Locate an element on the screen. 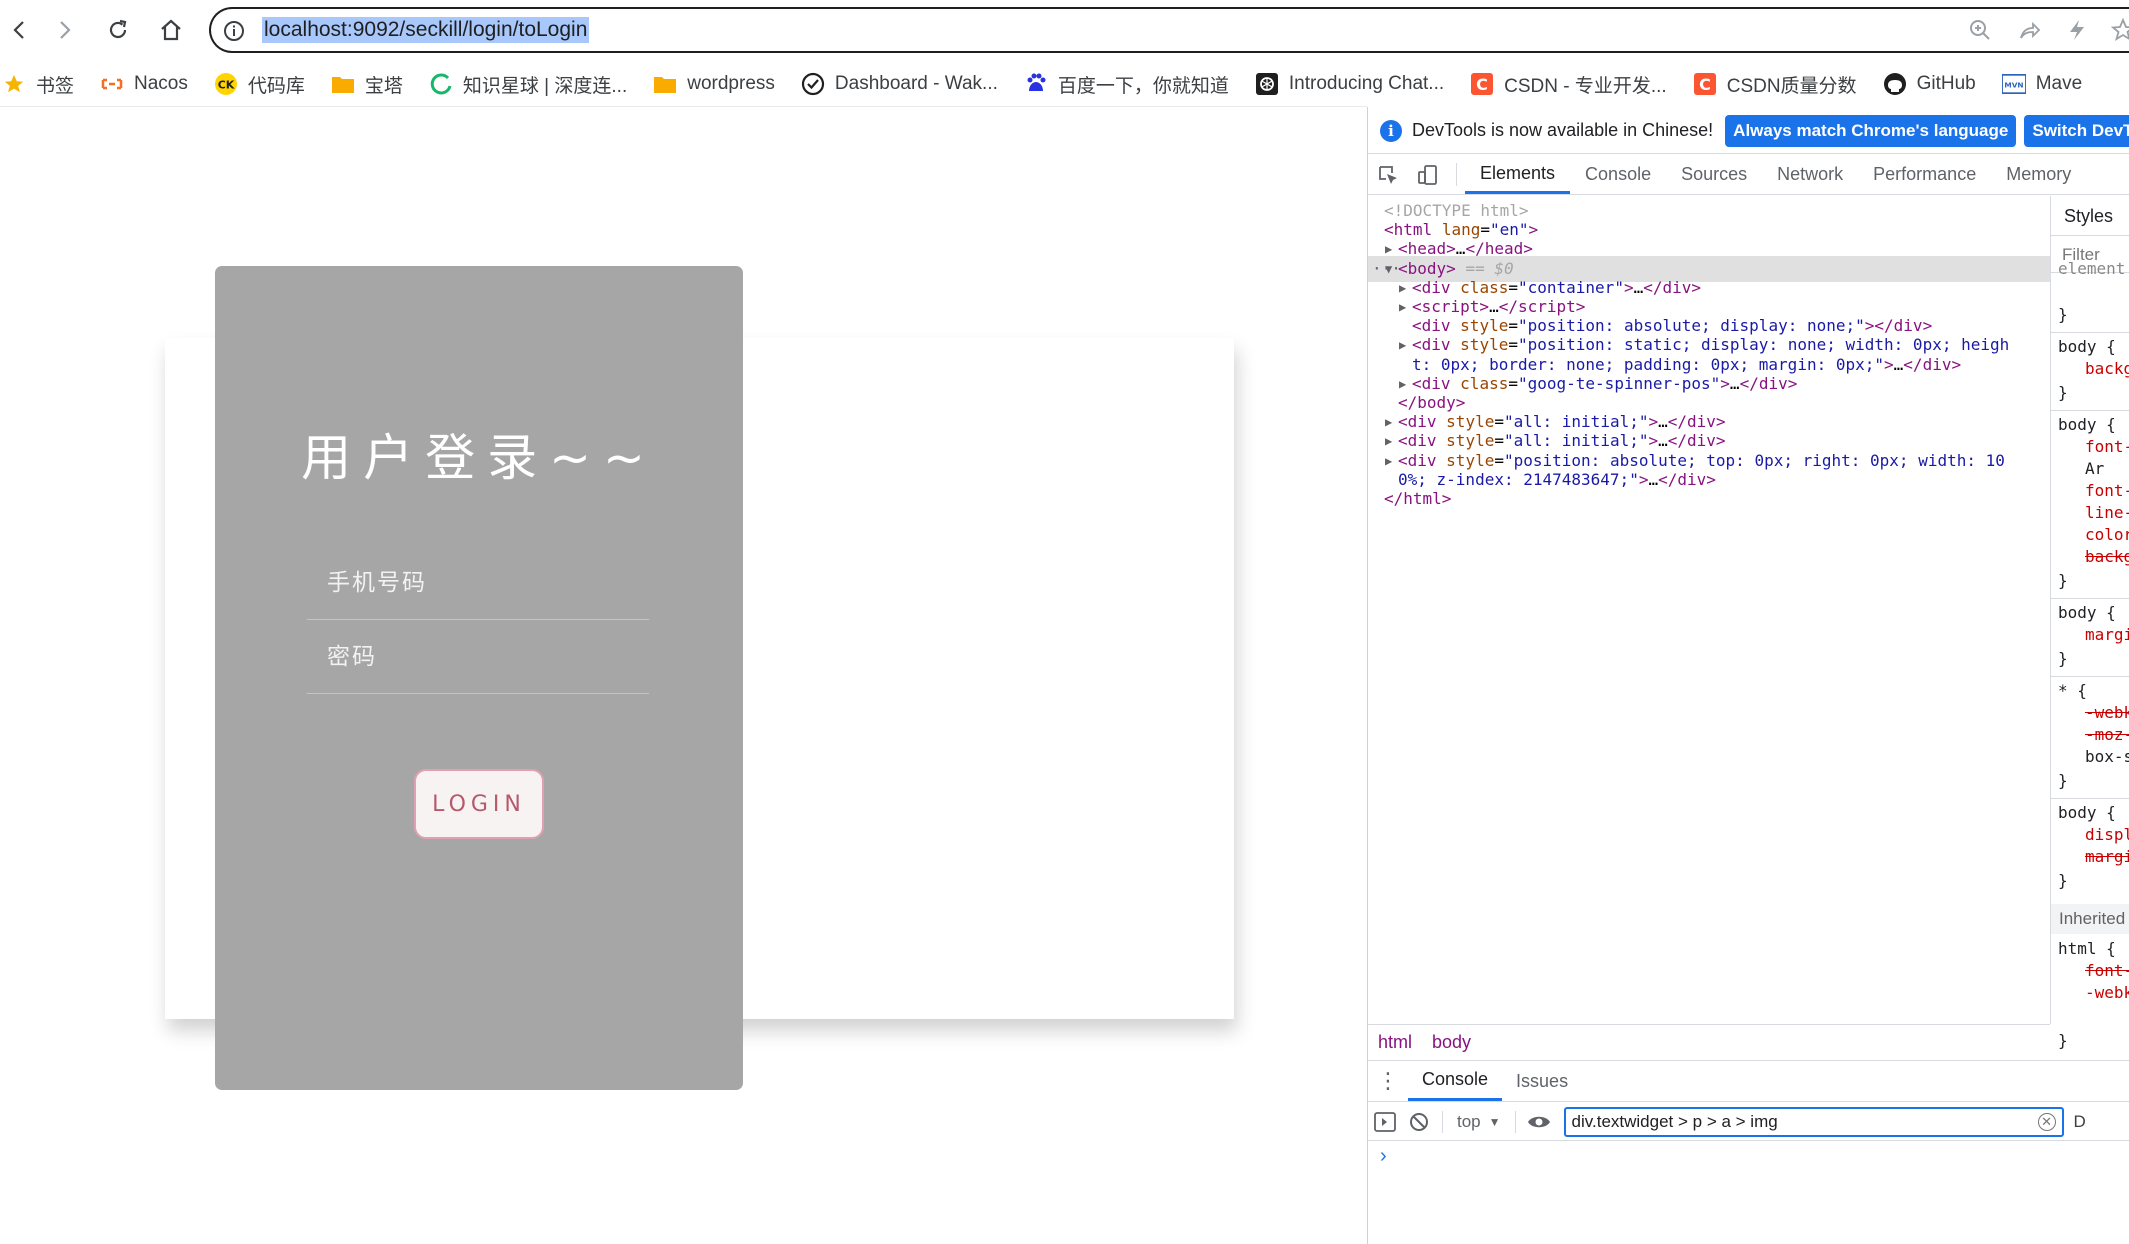 Image resolution: width=2129 pixels, height=1244 pixels. inspect-element-icon is located at coordinates (1388, 174).